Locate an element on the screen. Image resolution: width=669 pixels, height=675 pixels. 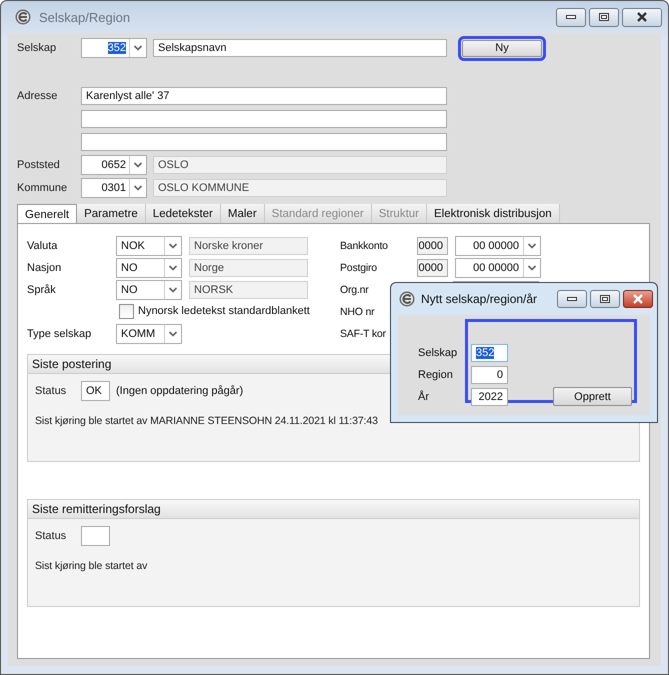
dropdown: 0301 is located at coordinates (114, 188).